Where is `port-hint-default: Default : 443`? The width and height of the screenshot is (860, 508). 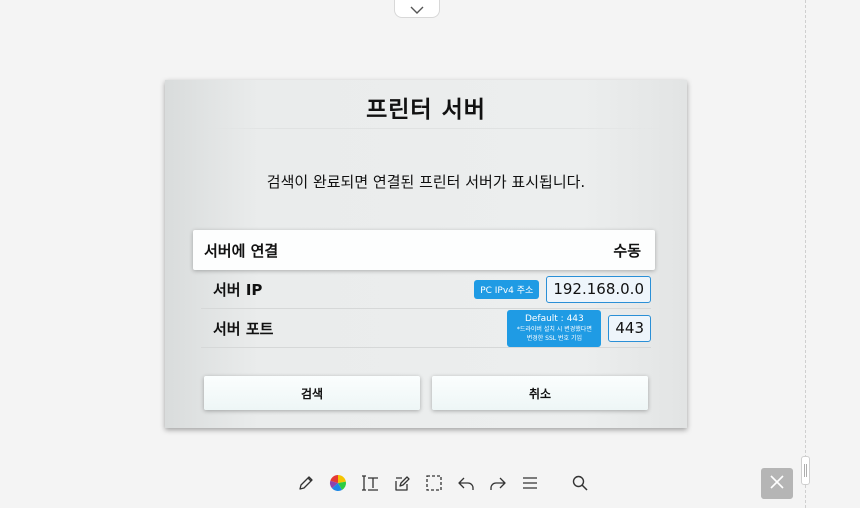 port-hint-default: Default : 443 is located at coordinates (554, 319).